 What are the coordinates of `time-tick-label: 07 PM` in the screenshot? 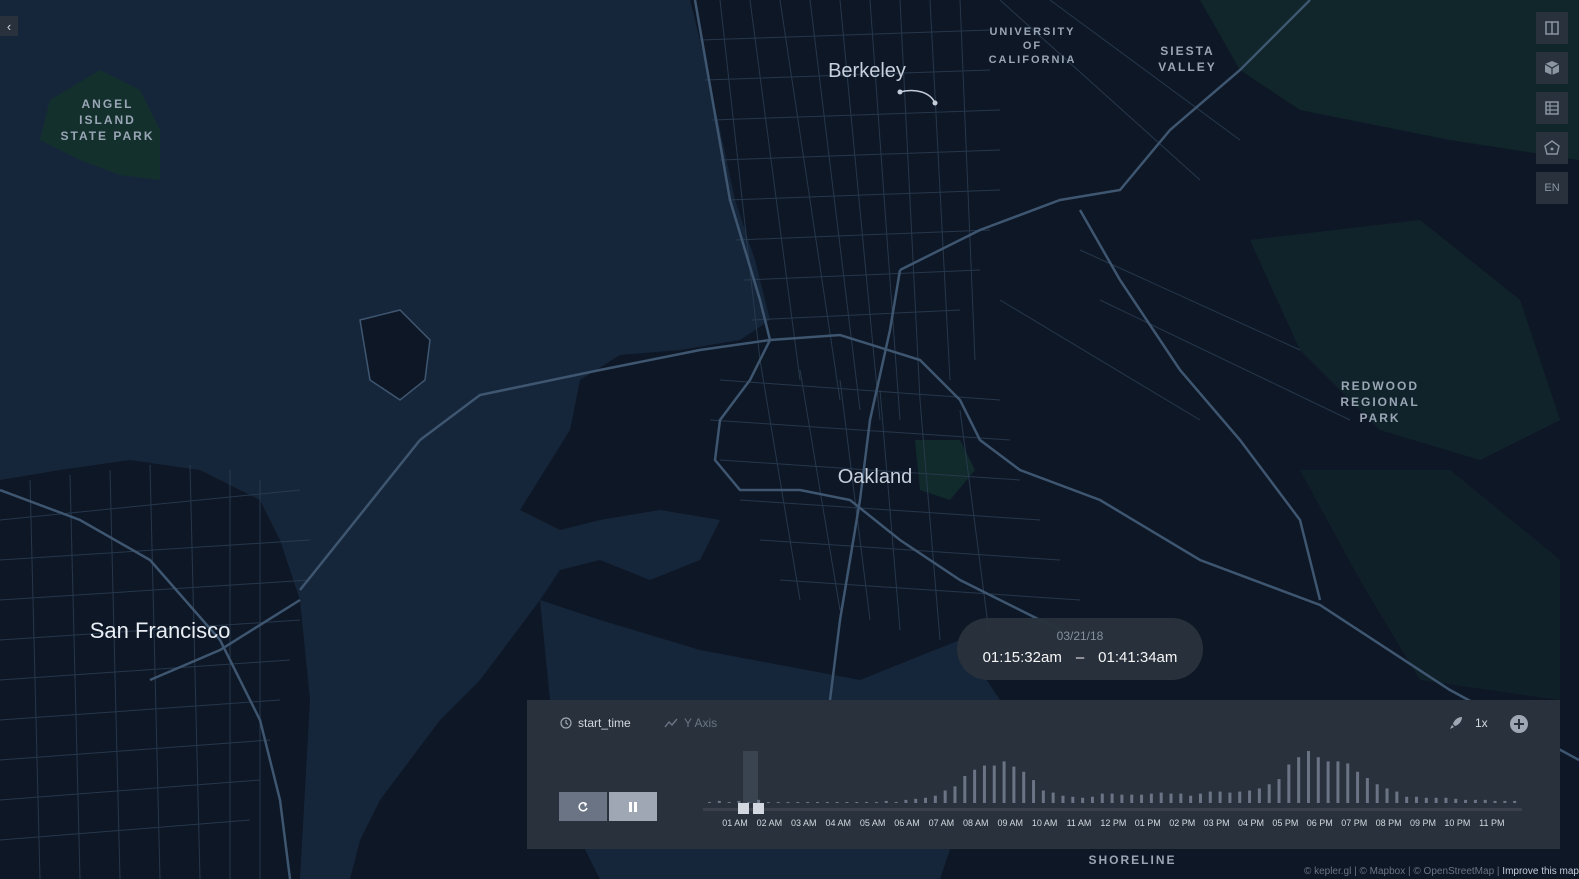 It's located at (1354, 823).